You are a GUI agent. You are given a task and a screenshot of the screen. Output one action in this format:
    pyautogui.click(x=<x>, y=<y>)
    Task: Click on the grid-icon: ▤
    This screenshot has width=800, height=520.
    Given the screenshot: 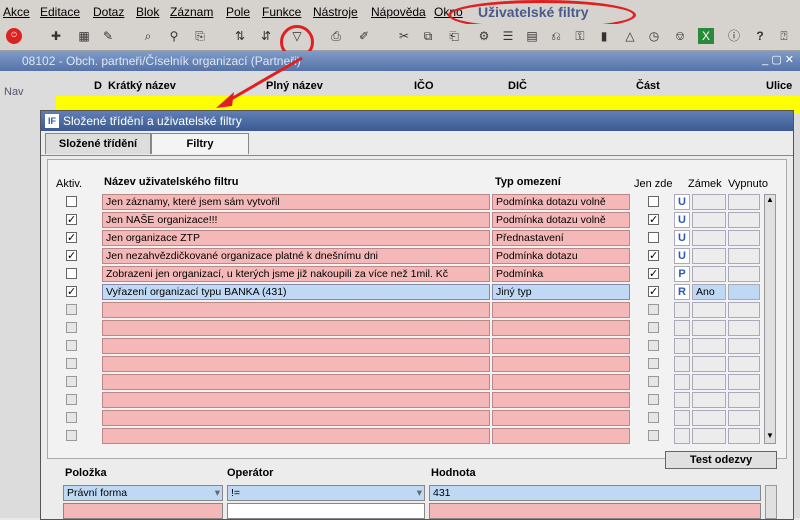 What is the action you would take?
    pyautogui.click(x=532, y=36)
    